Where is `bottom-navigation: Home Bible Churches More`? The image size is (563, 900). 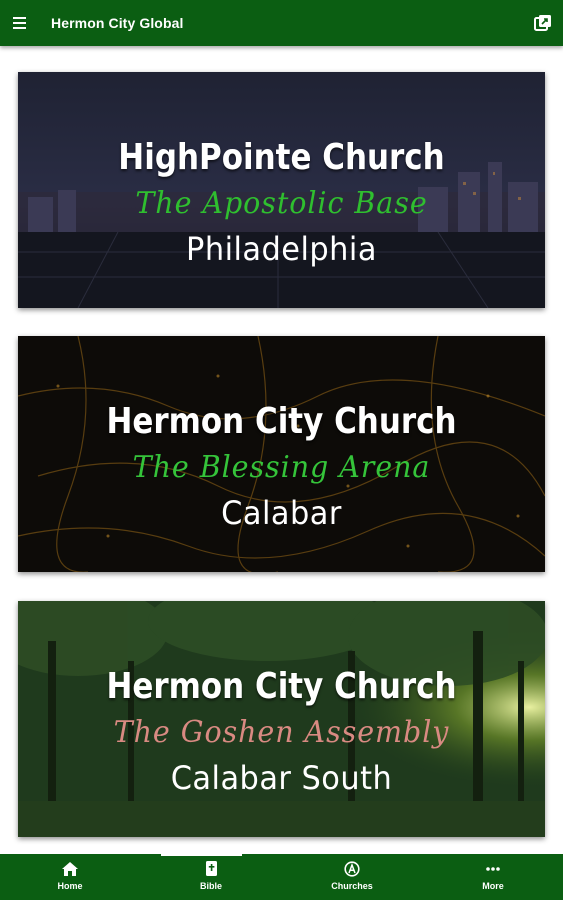
bottom-navigation: Home Bible Churches More is located at coordinates (281, 877).